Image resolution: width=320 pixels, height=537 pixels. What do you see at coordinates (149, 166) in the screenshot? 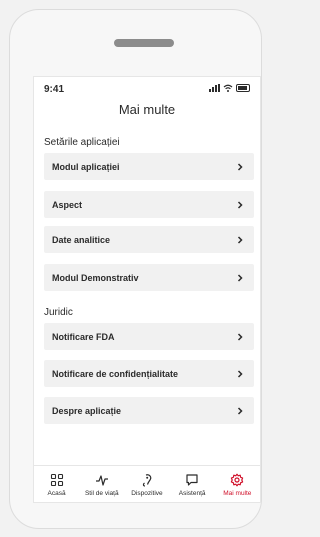
I see `row-app-mode: Modul aplicației` at bounding box center [149, 166].